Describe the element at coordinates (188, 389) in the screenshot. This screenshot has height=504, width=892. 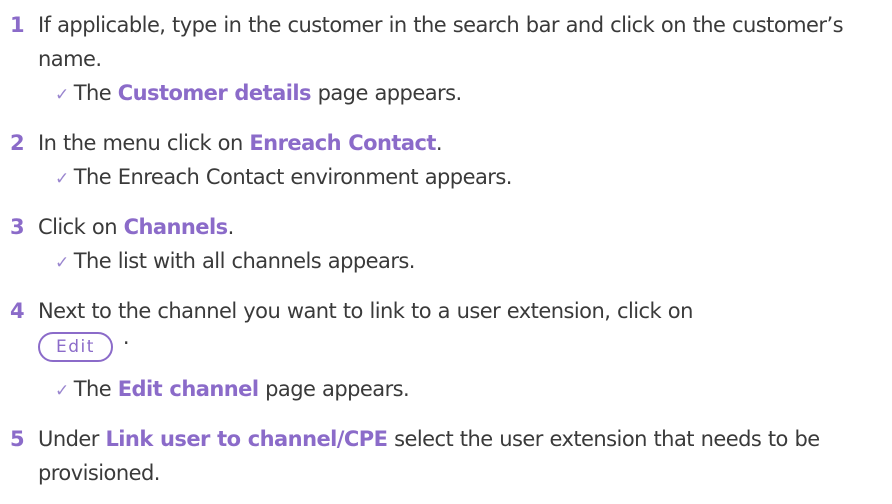
I see `edit-channel-label: Edit channel` at that location.